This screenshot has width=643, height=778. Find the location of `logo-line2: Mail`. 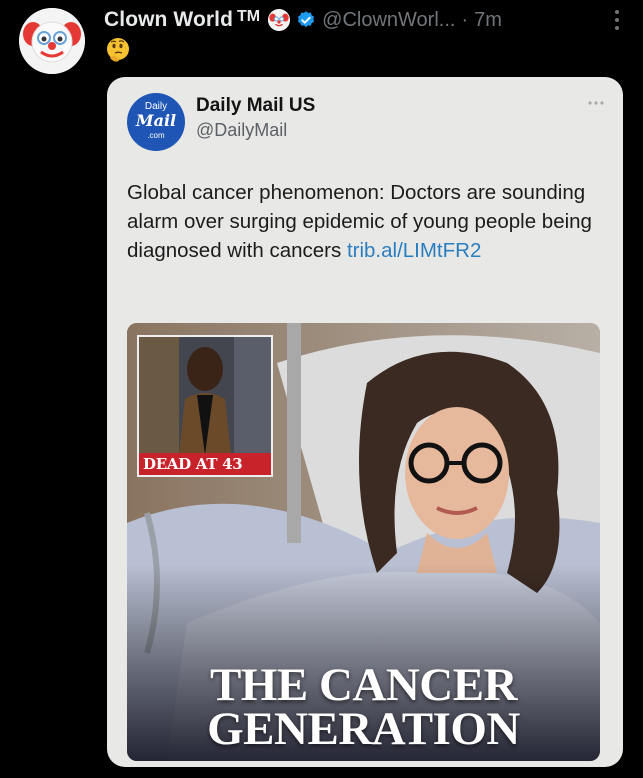

logo-line2: Mail is located at coordinates (156, 120).